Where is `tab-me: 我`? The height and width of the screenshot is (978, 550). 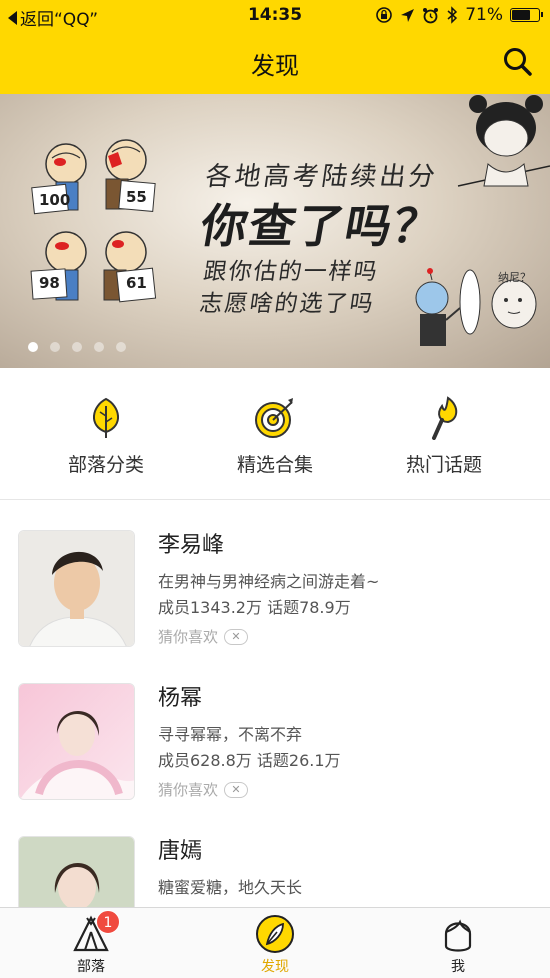 tab-me: 我 is located at coordinates (458, 945).